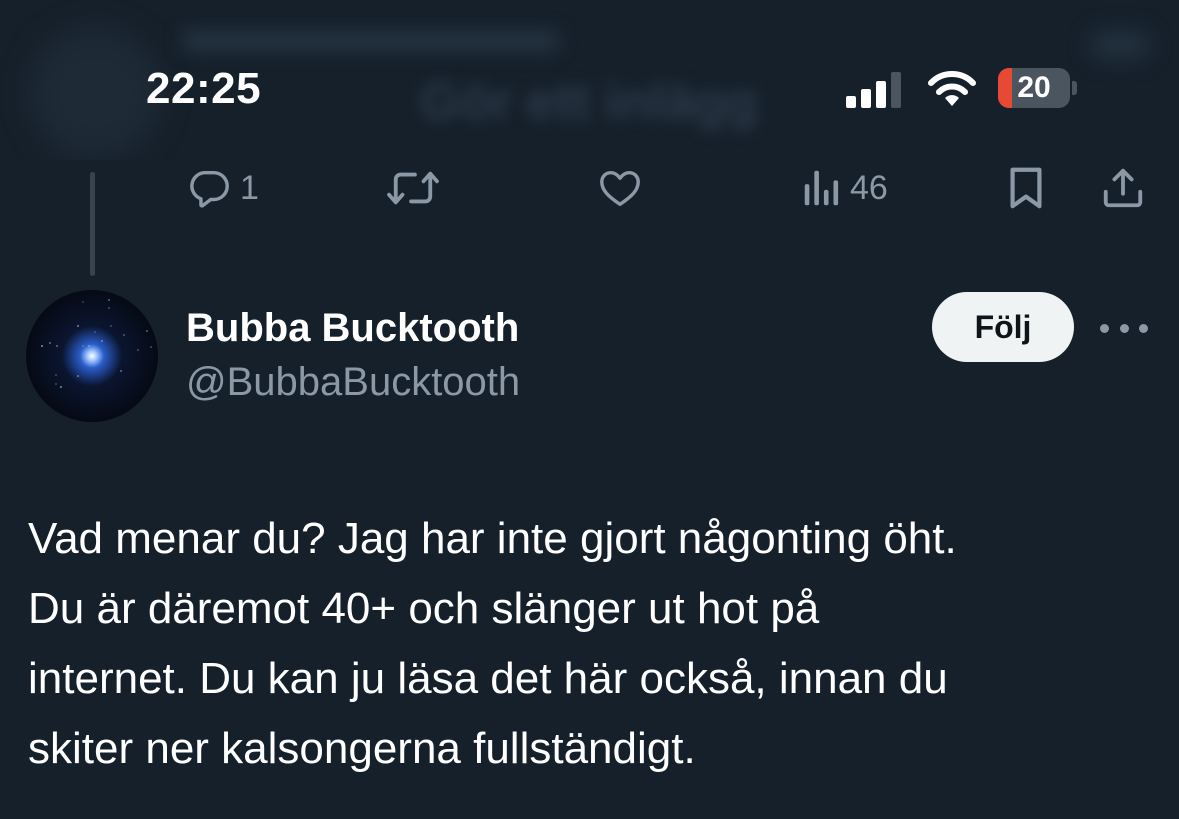 Image resolution: width=1179 pixels, height=819 pixels. What do you see at coordinates (353, 382) in the screenshot?
I see `author-handle: @BubbaBucktooth` at bounding box center [353, 382].